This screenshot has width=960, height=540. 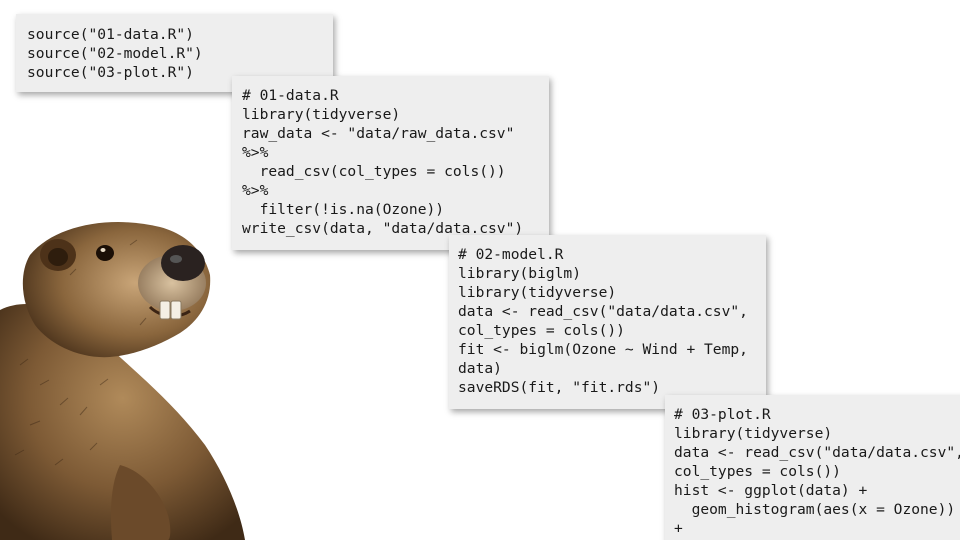 What do you see at coordinates (183, 263) in the screenshot?
I see `groundhog-nose` at bounding box center [183, 263].